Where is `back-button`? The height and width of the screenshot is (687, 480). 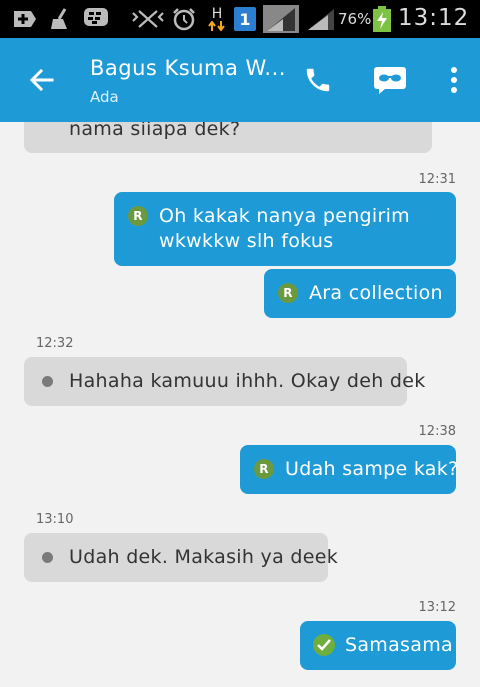
back-button is located at coordinates (42, 80).